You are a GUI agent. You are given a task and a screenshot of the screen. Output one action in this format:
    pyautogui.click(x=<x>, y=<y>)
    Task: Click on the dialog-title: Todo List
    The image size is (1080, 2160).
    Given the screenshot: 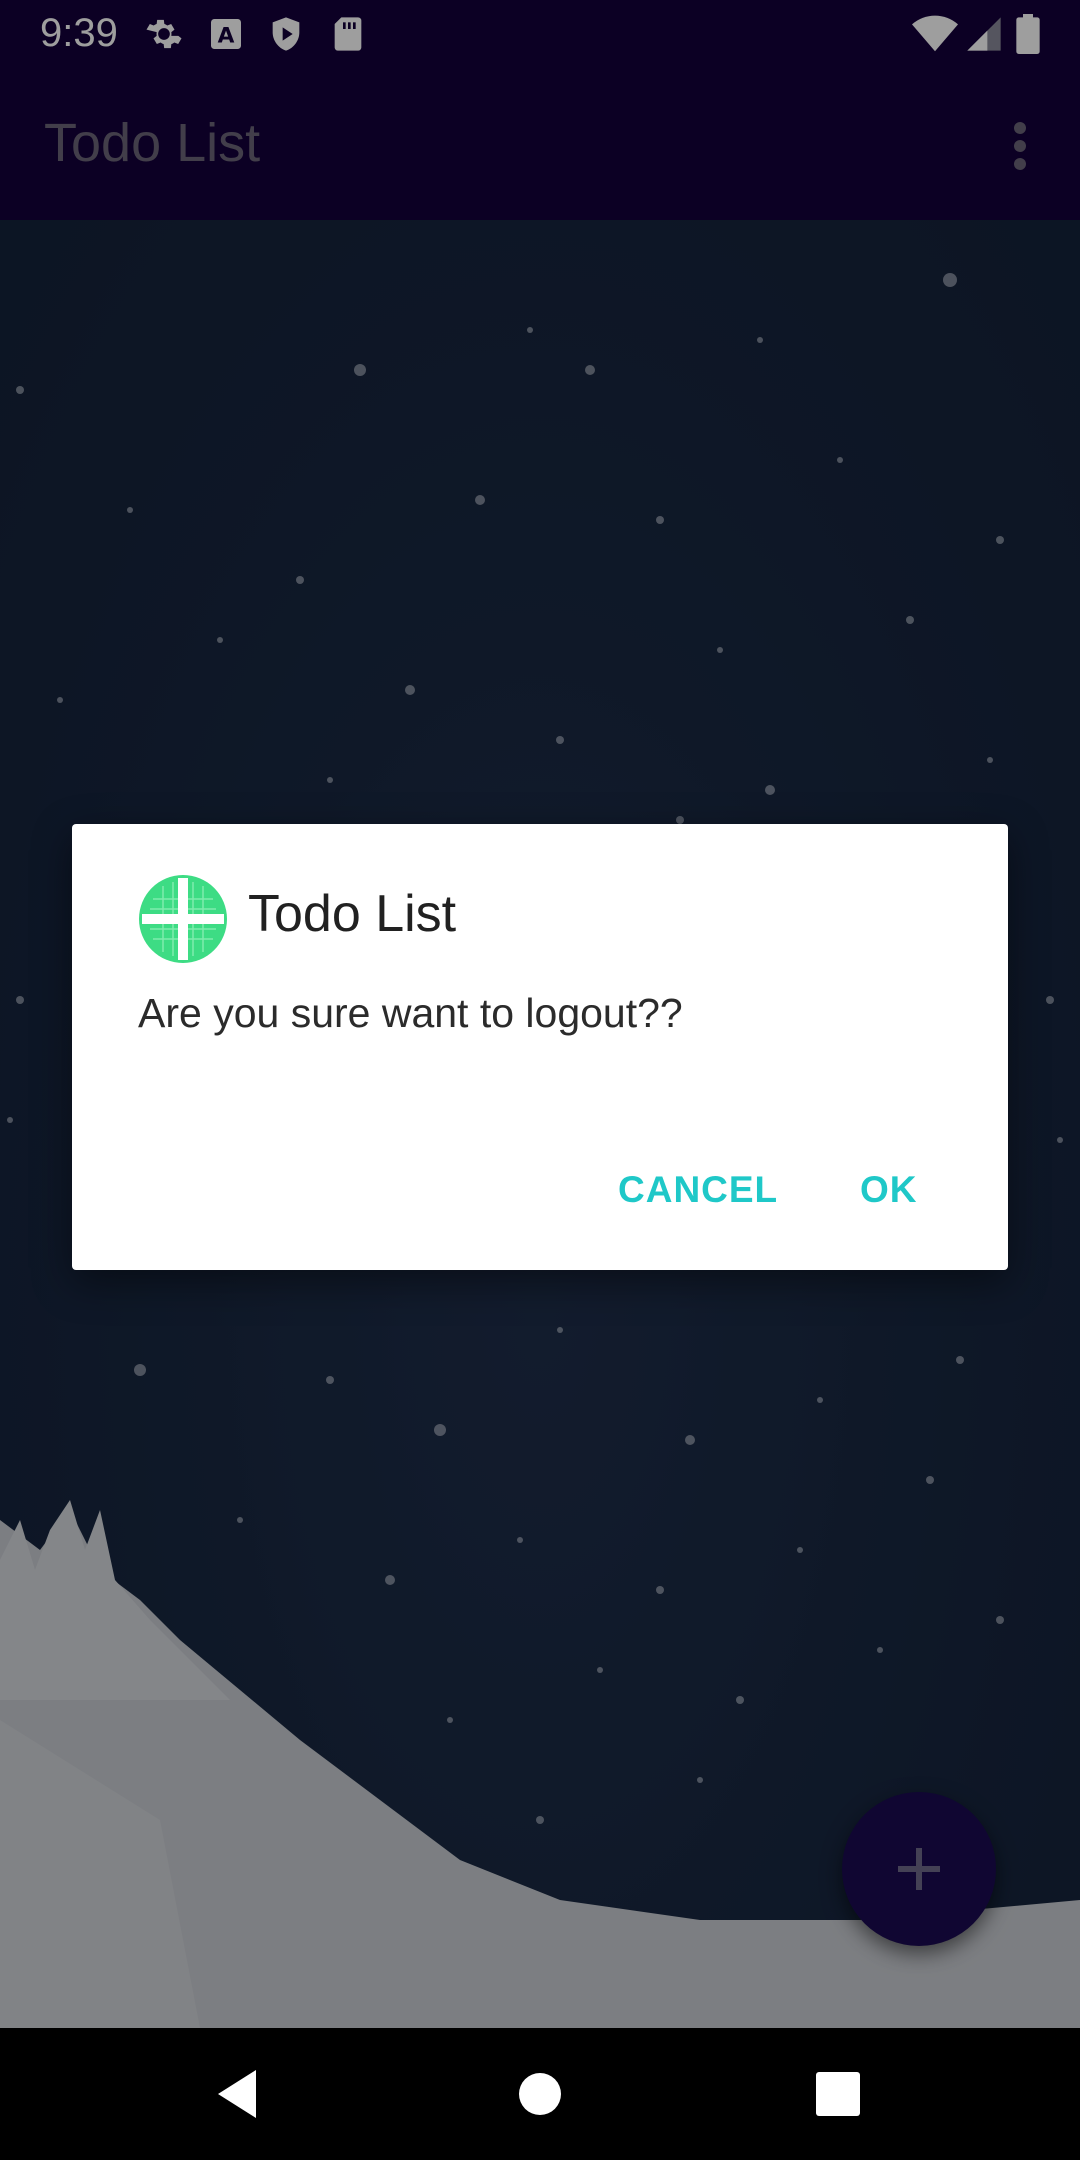 What is the action you would take?
    pyautogui.click(x=352, y=914)
    